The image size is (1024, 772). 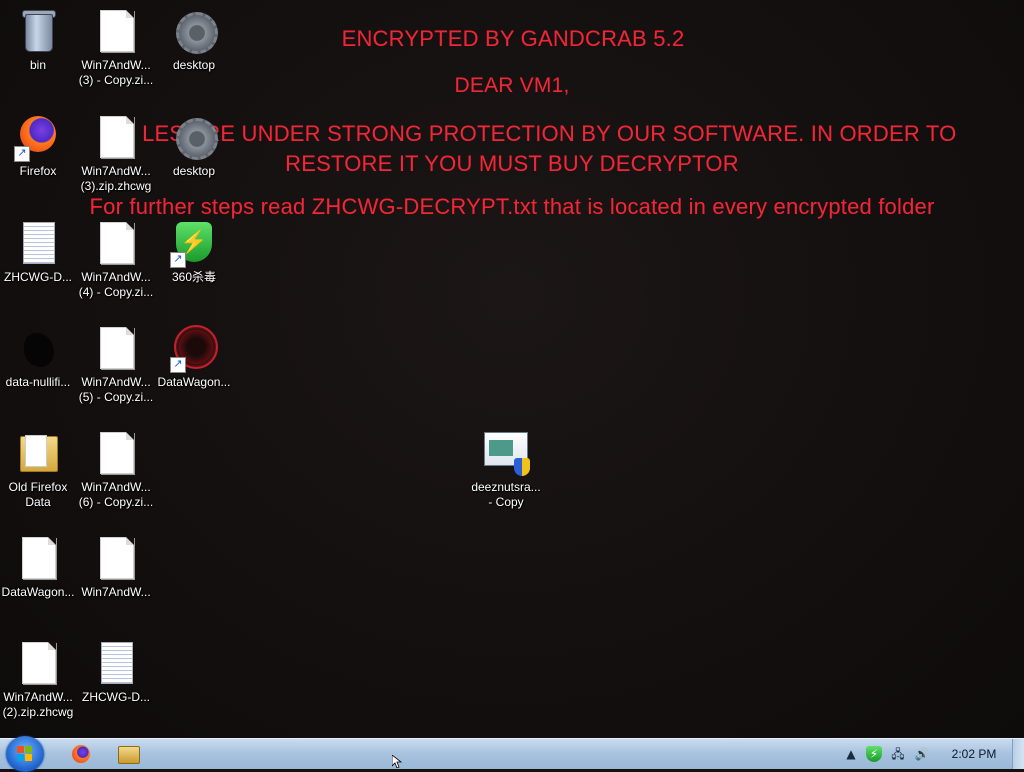 I want to click on desktop-icon-deeznuts-copy: deeznutsra... - Copy, so click(x=506, y=470).